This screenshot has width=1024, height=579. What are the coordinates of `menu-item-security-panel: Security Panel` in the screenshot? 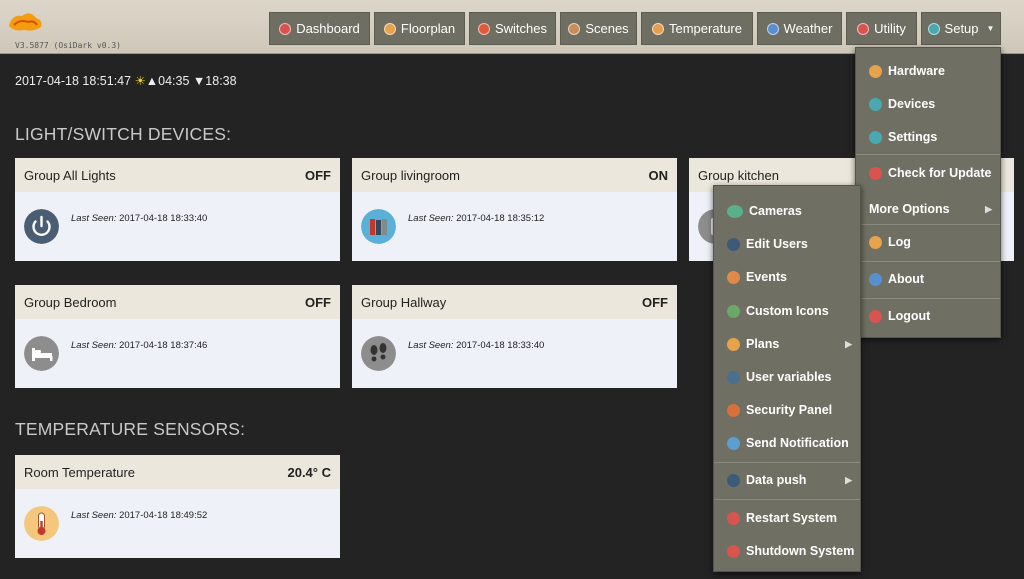 It's located at (787, 410).